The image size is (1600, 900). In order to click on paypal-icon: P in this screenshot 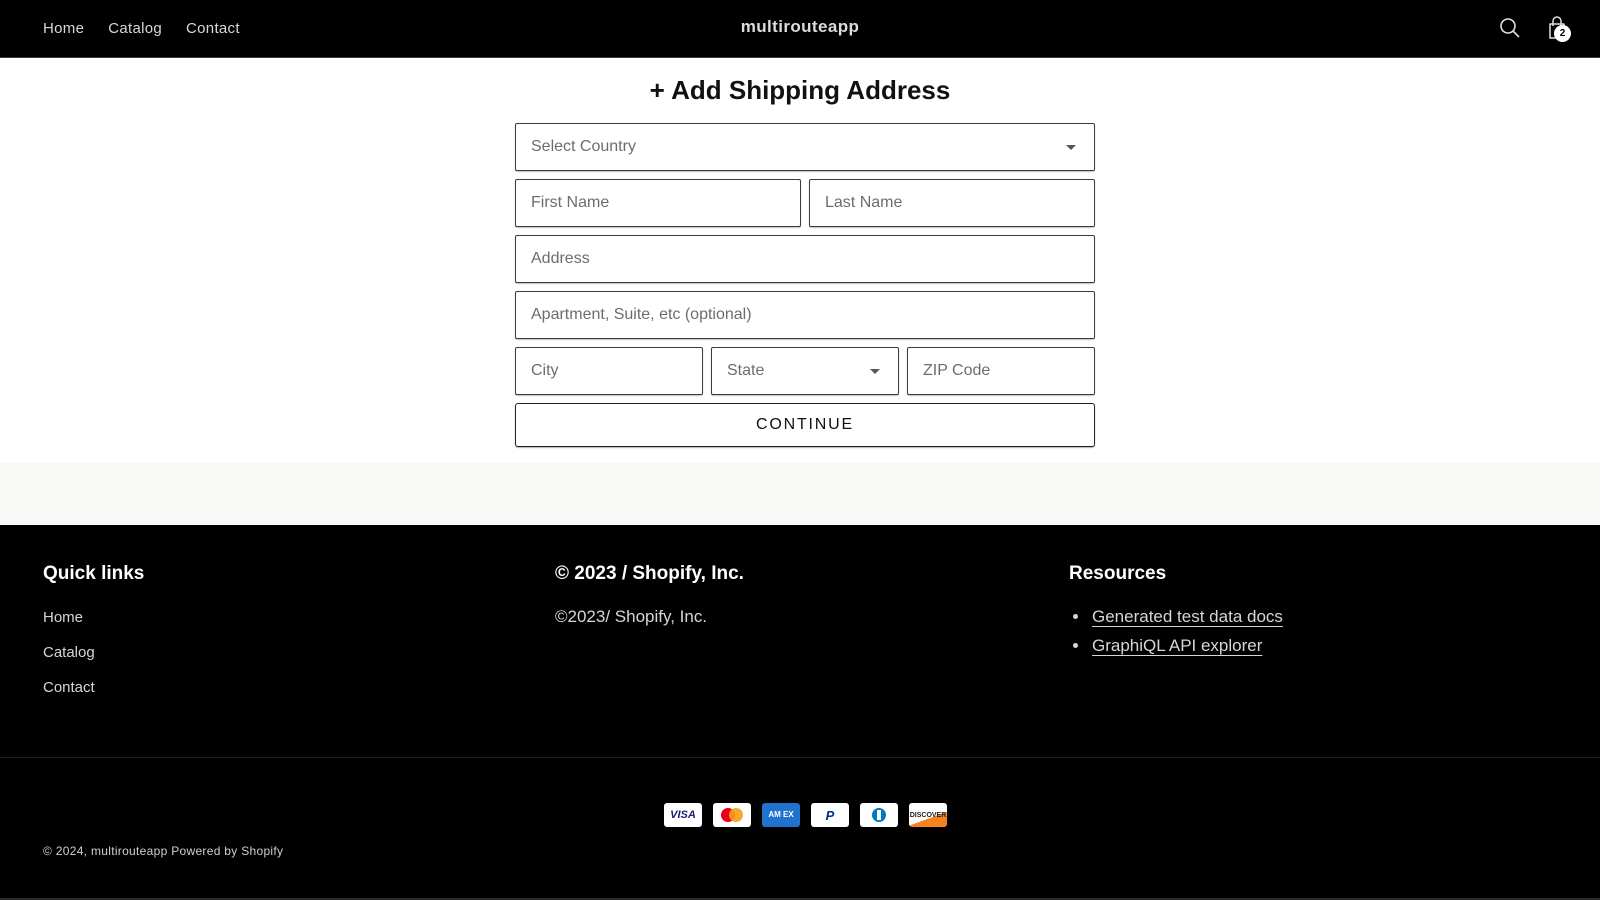, I will do `click(830, 815)`.